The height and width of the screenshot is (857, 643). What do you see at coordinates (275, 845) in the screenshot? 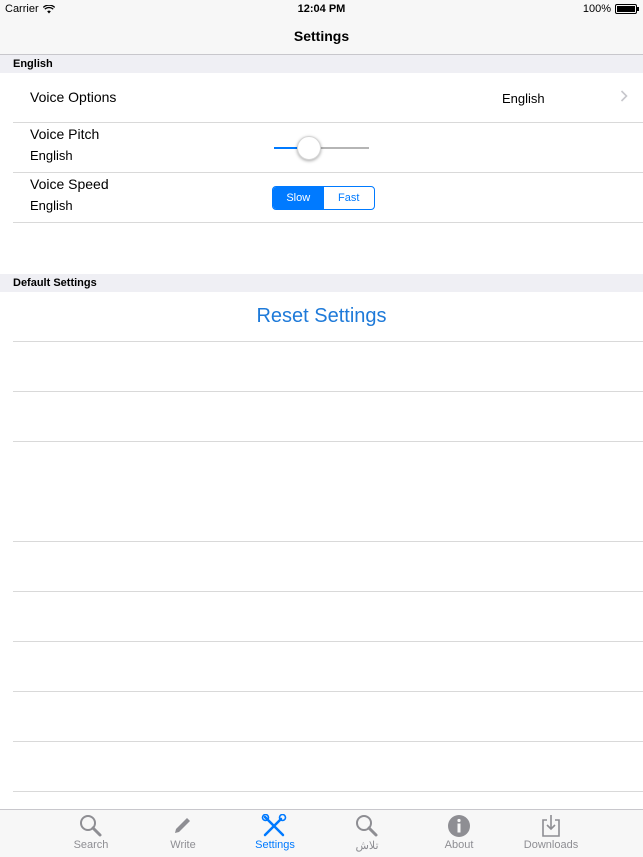
I see `tab-label: Settings` at bounding box center [275, 845].